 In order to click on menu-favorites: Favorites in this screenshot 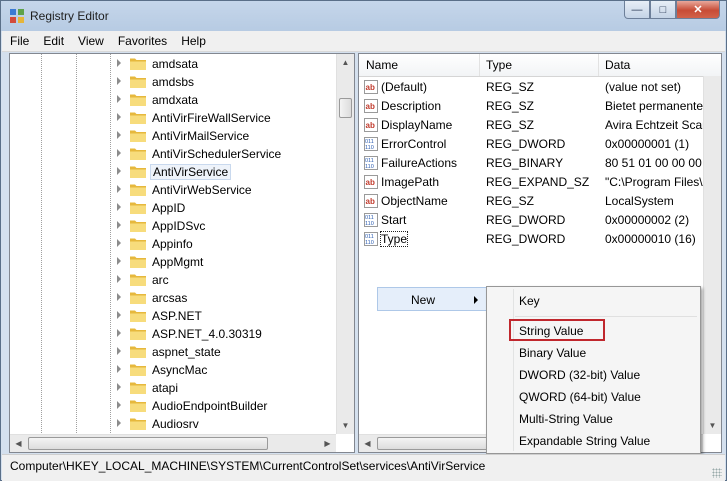, I will do `click(141, 41)`.